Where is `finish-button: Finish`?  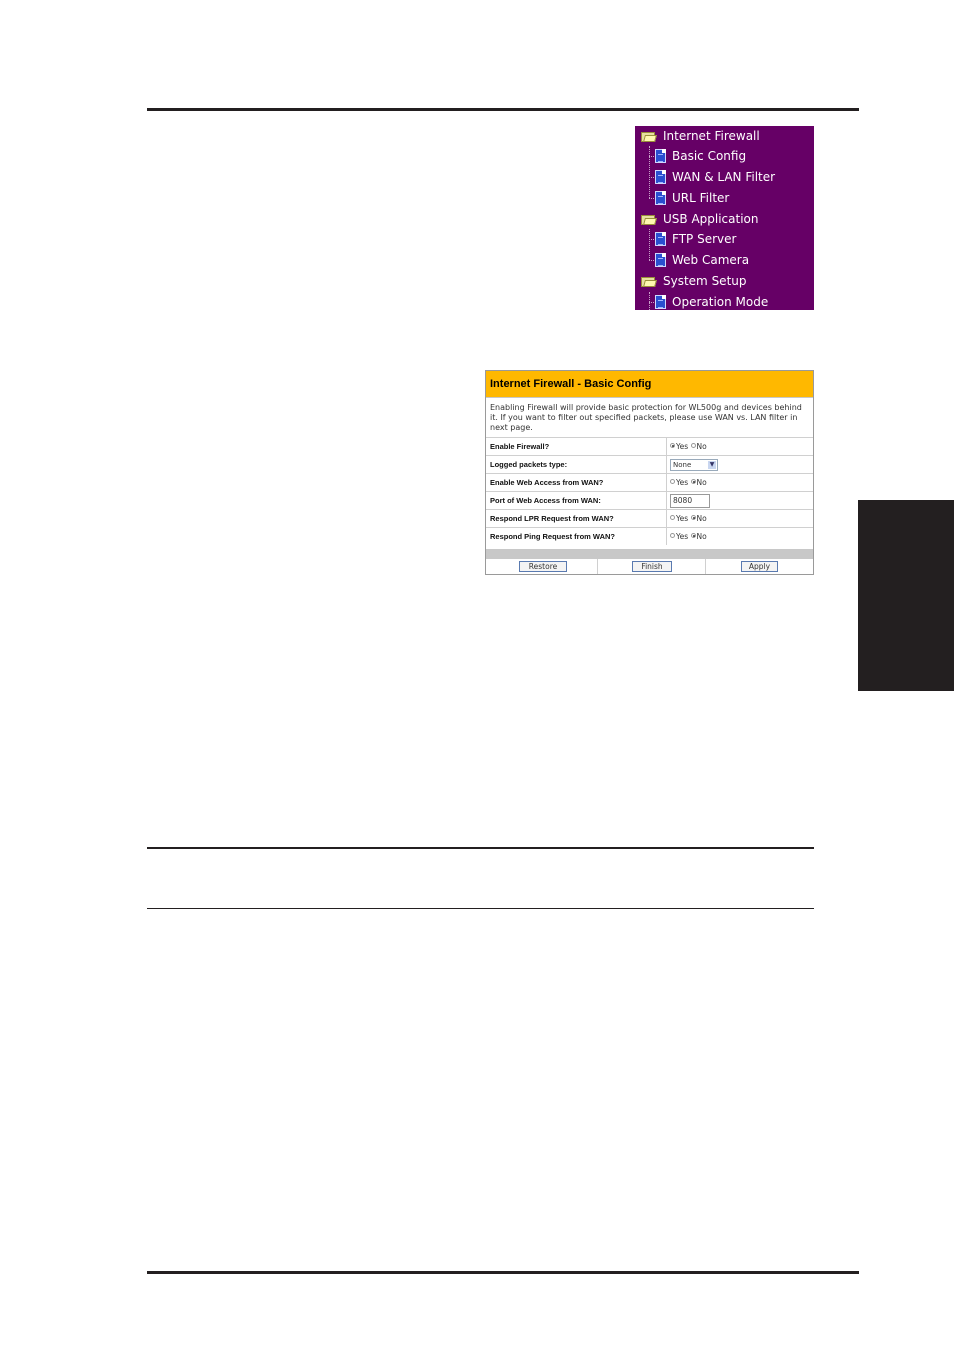
finish-button: Finish is located at coordinates (652, 566).